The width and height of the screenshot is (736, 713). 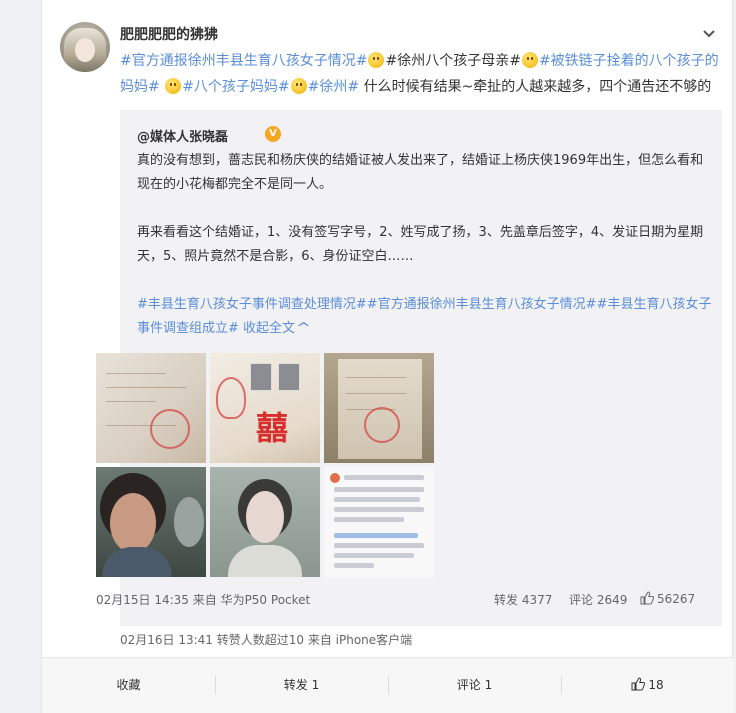 I want to click on action-bar: 收藏 转发 1 评论 1 18, so click(x=388, y=685).